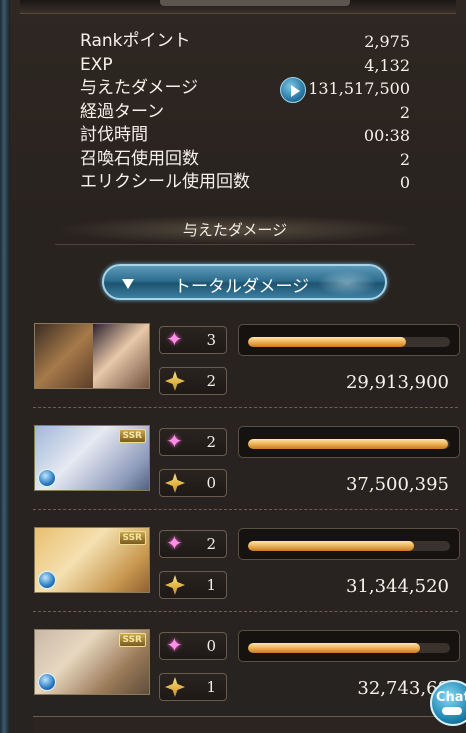 This screenshot has width=466, height=733. I want to click on header-remnant, so click(255, 3).